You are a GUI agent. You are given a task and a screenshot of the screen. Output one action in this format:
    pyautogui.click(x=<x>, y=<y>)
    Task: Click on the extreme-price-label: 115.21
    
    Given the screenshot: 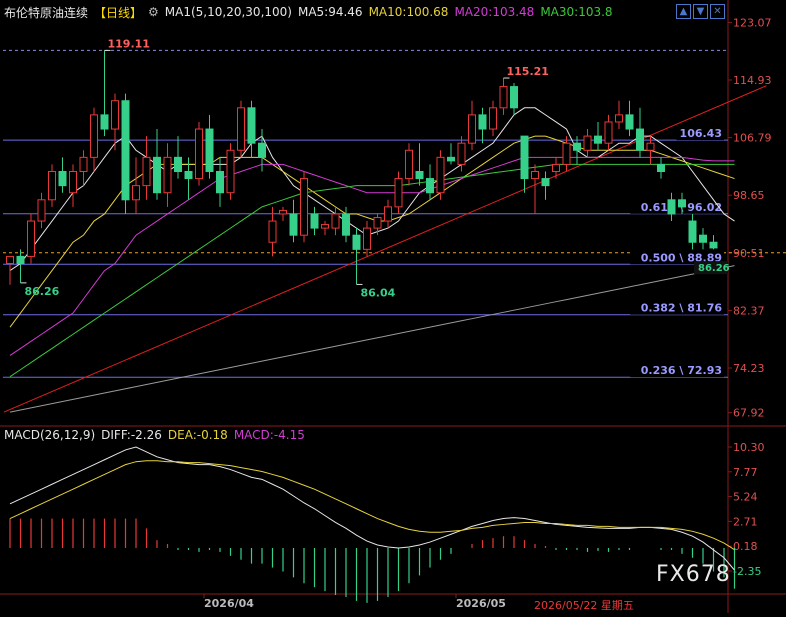 What is the action you would take?
    pyautogui.click(x=528, y=71)
    